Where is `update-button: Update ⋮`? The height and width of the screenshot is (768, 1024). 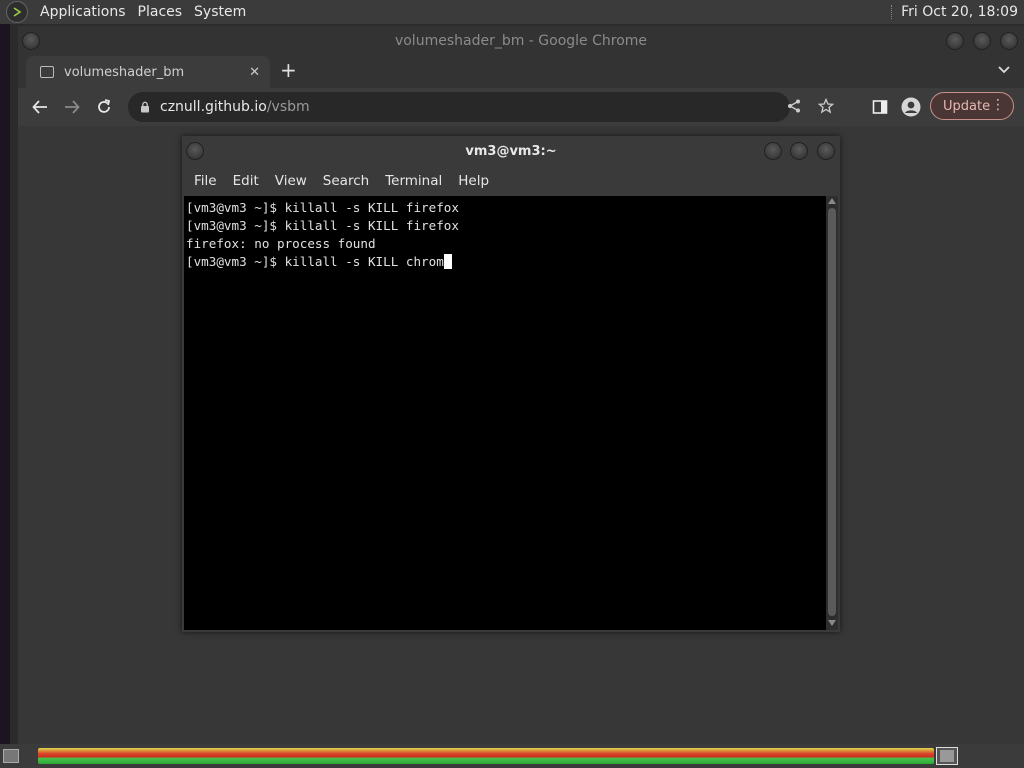 update-button: Update ⋮ is located at coordinates (972, 106).